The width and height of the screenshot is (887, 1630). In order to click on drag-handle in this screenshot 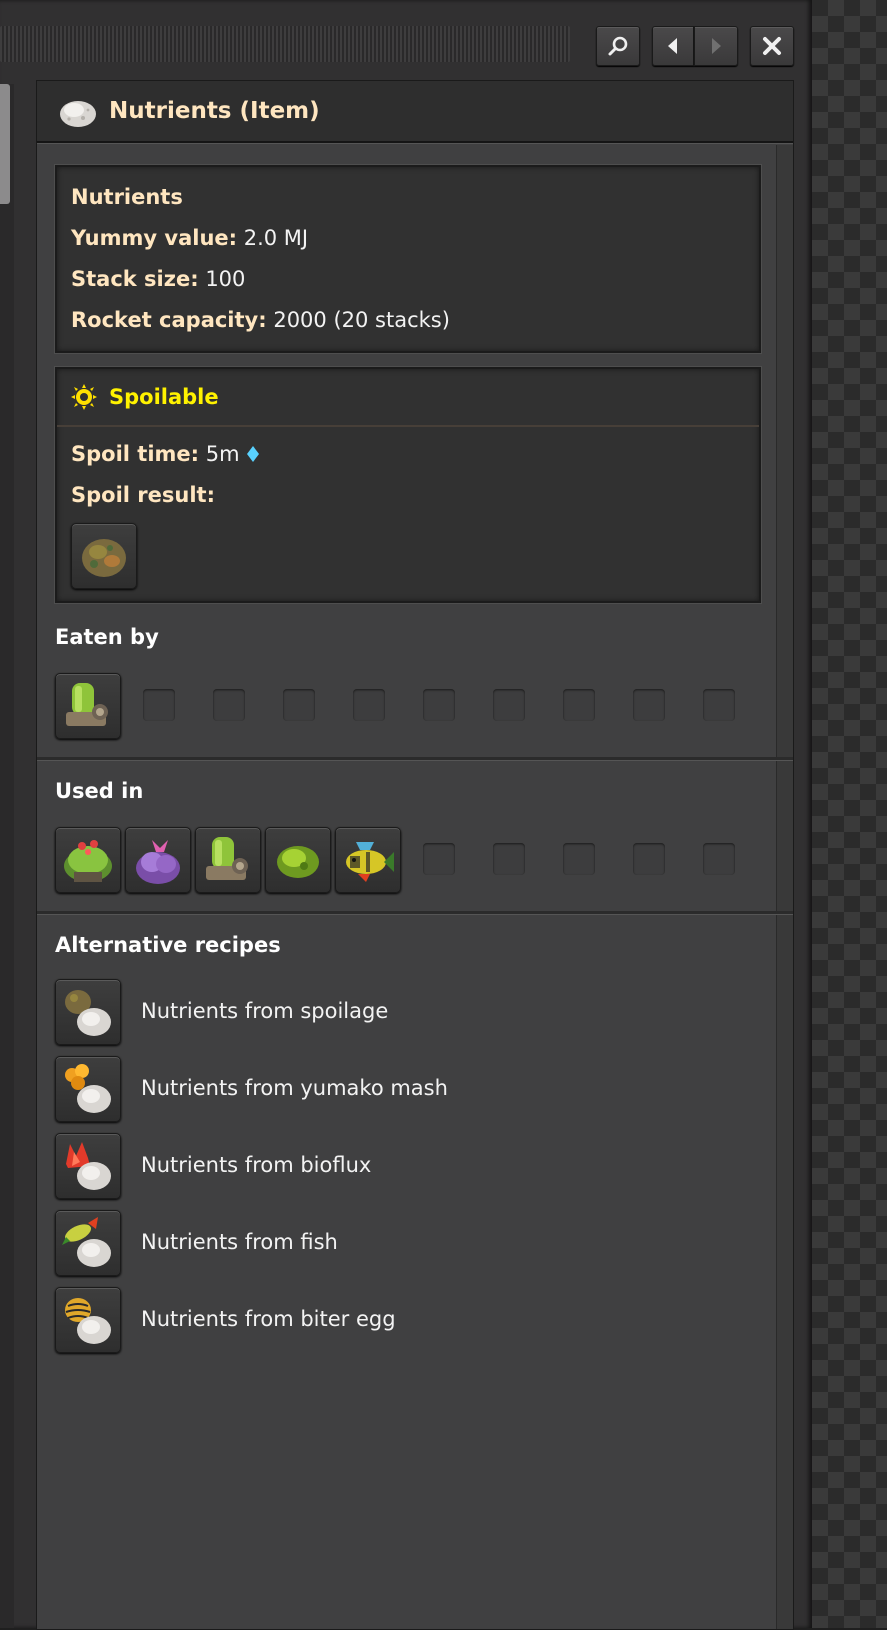, I will do `click(285, 44)`.